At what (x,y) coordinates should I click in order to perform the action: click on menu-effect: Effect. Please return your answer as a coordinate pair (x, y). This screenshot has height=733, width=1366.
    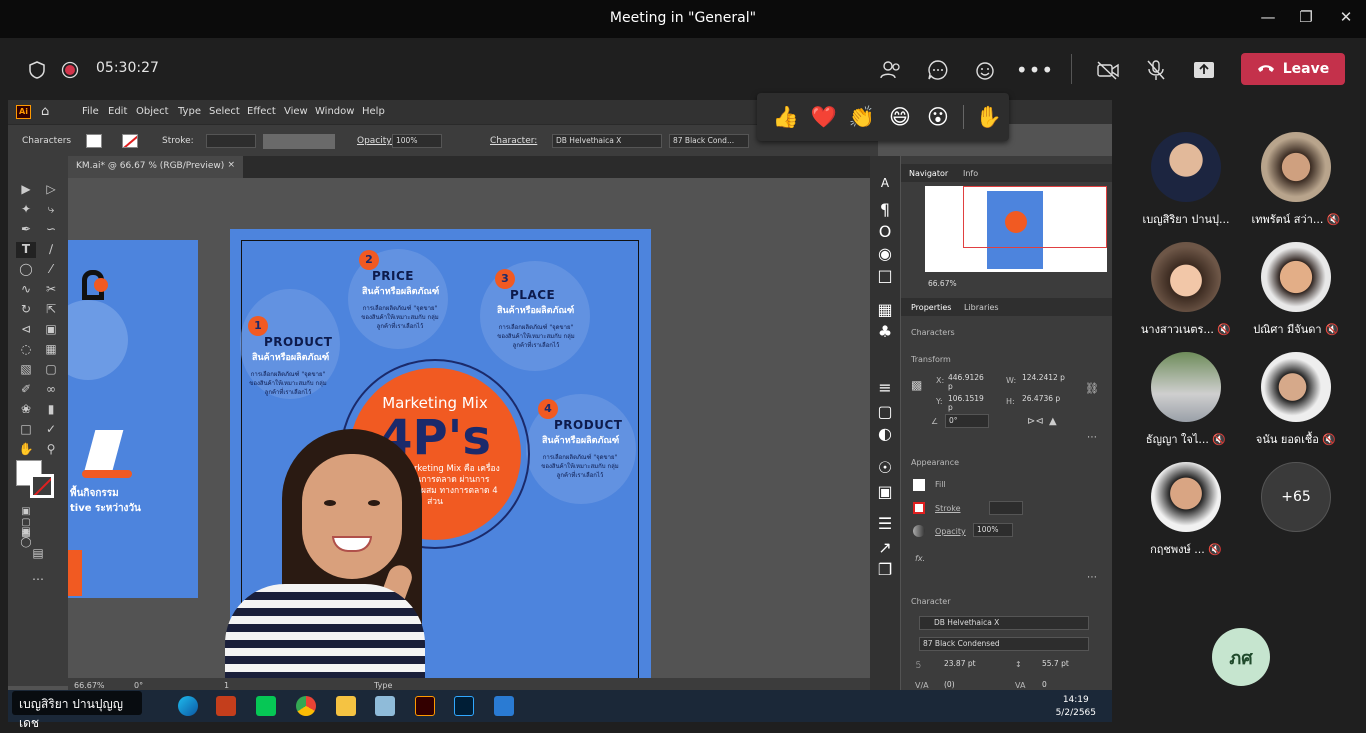
    Looking at the image, I should click on (261, 111).